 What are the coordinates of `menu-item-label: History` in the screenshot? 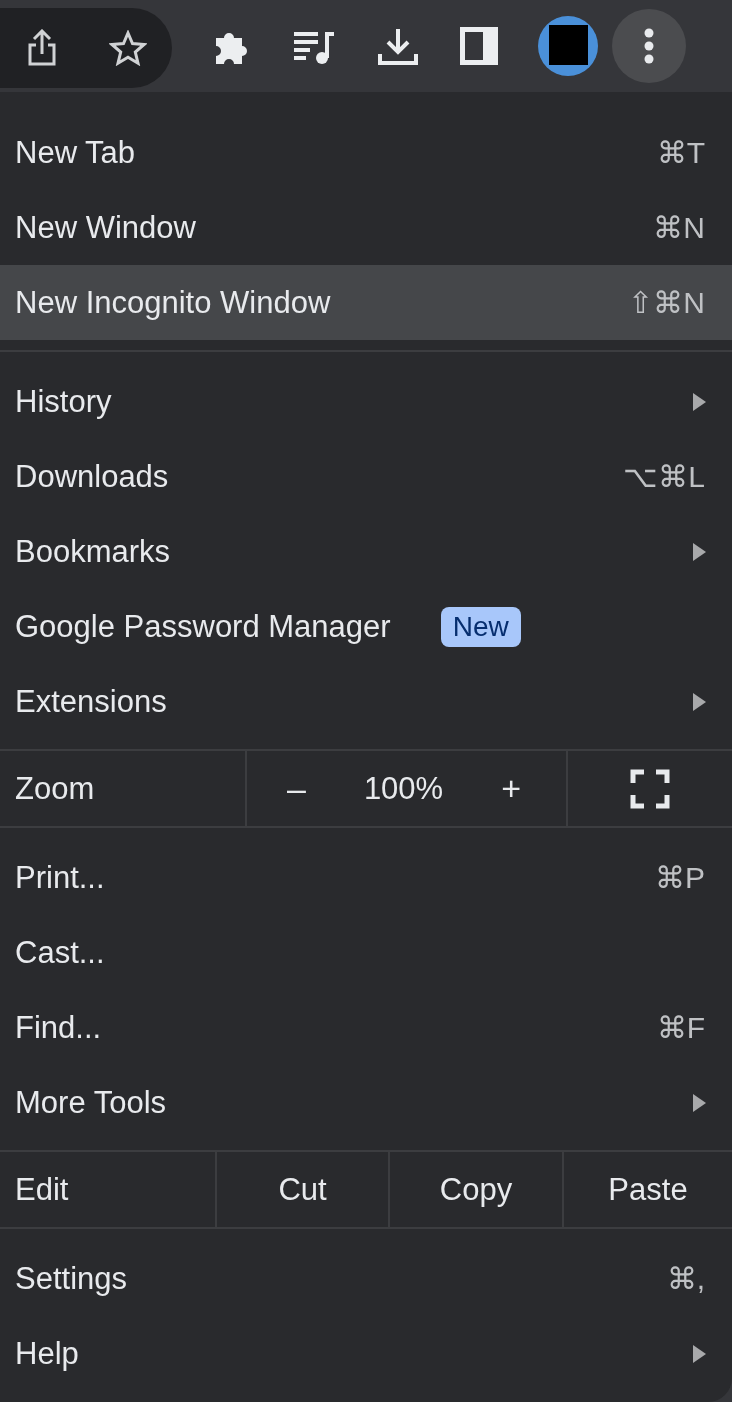 It's located at (63, 401).